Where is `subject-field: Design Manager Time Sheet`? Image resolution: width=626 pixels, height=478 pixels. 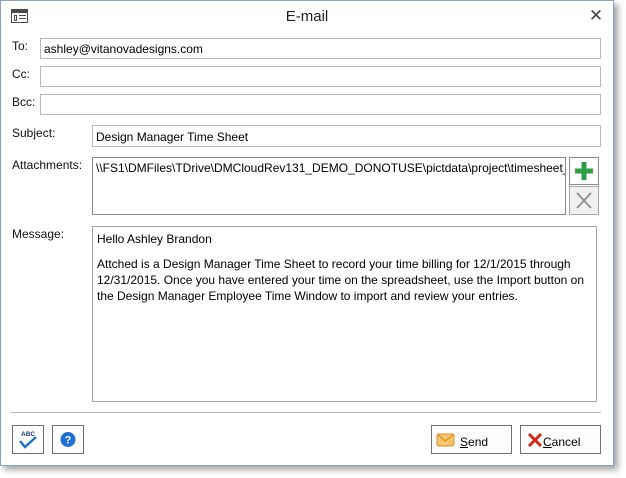 subject-field: Design Manager Time Sheet is located at coordinates (346, 136).